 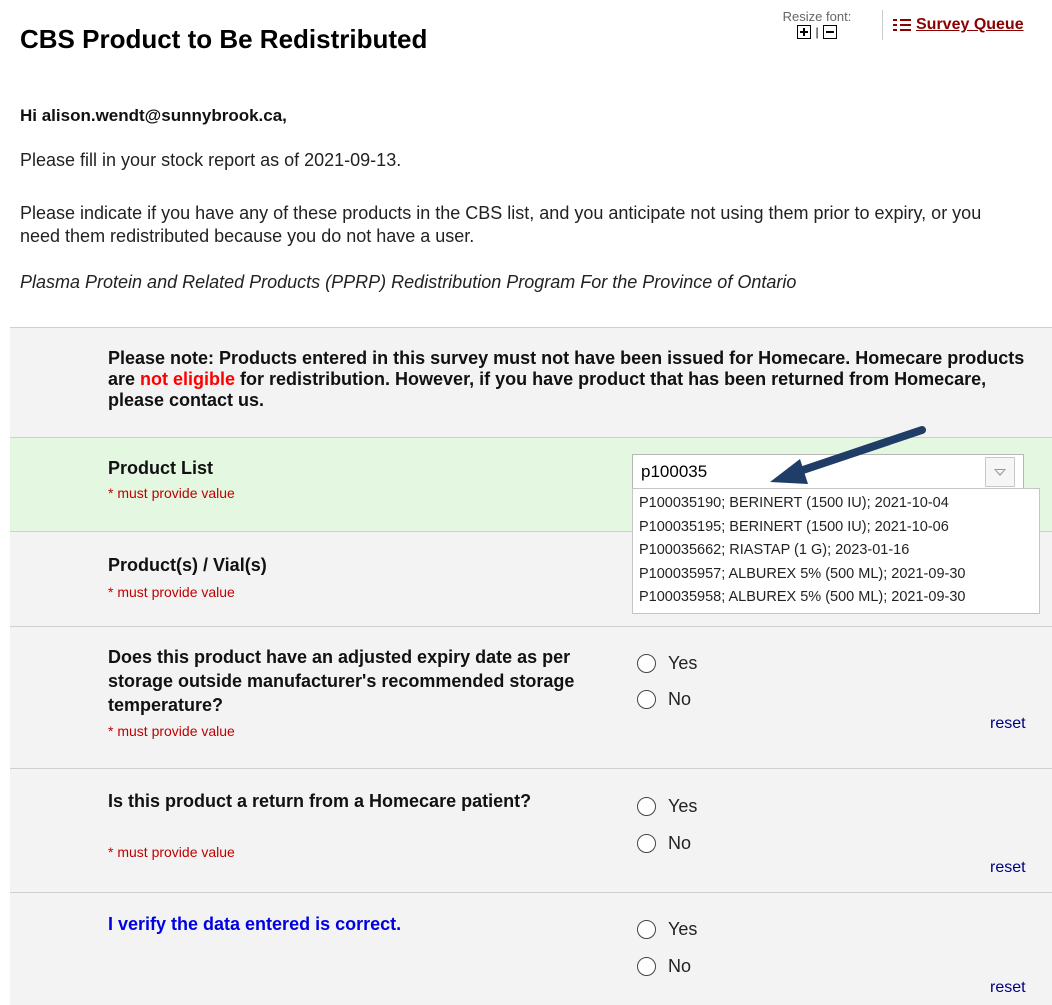 What do you see at coordinates (188, 379) in the screenshot?
I see `not-eligible-highlight: not eligible` at bounding box center [188, 379].